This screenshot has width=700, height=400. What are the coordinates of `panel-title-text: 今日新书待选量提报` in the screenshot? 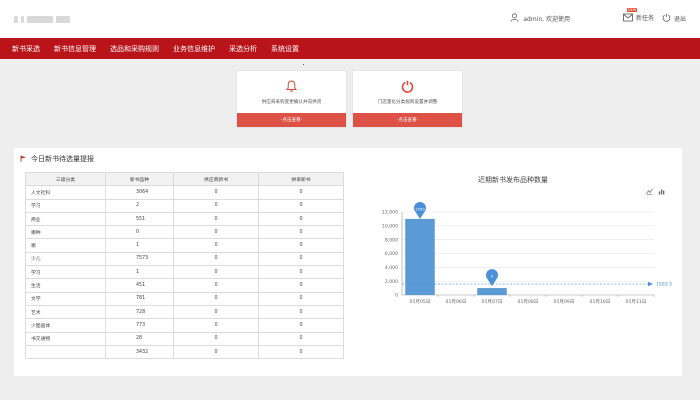 It's located at (62, 159).